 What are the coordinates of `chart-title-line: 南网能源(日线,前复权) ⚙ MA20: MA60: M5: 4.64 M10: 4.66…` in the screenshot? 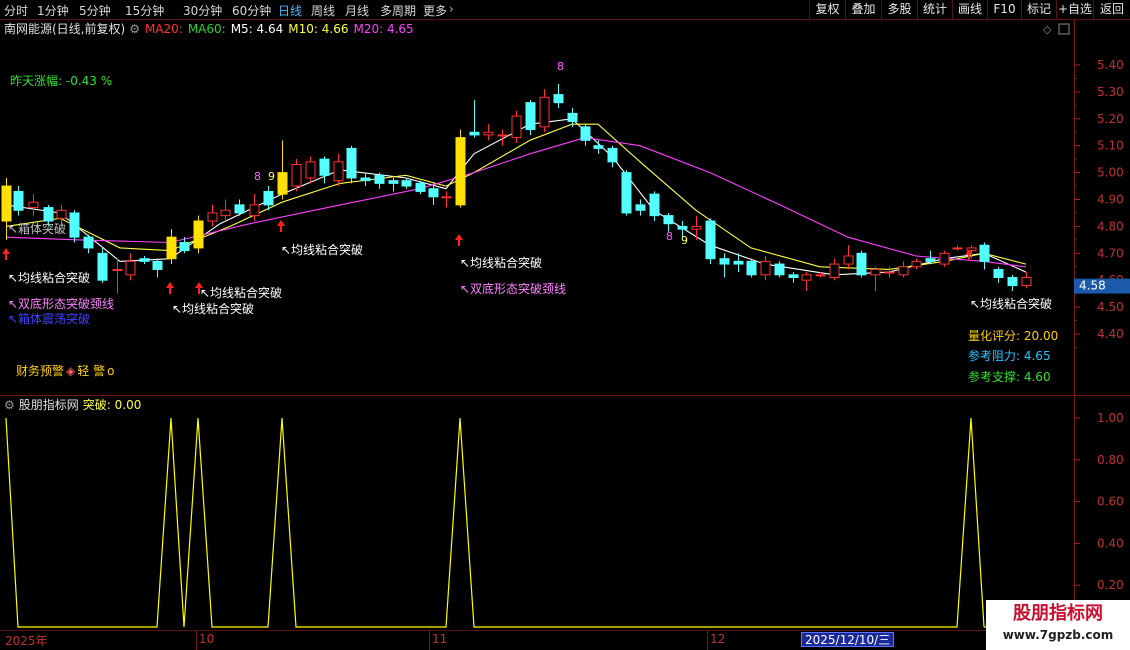 It's located at (209, 28).